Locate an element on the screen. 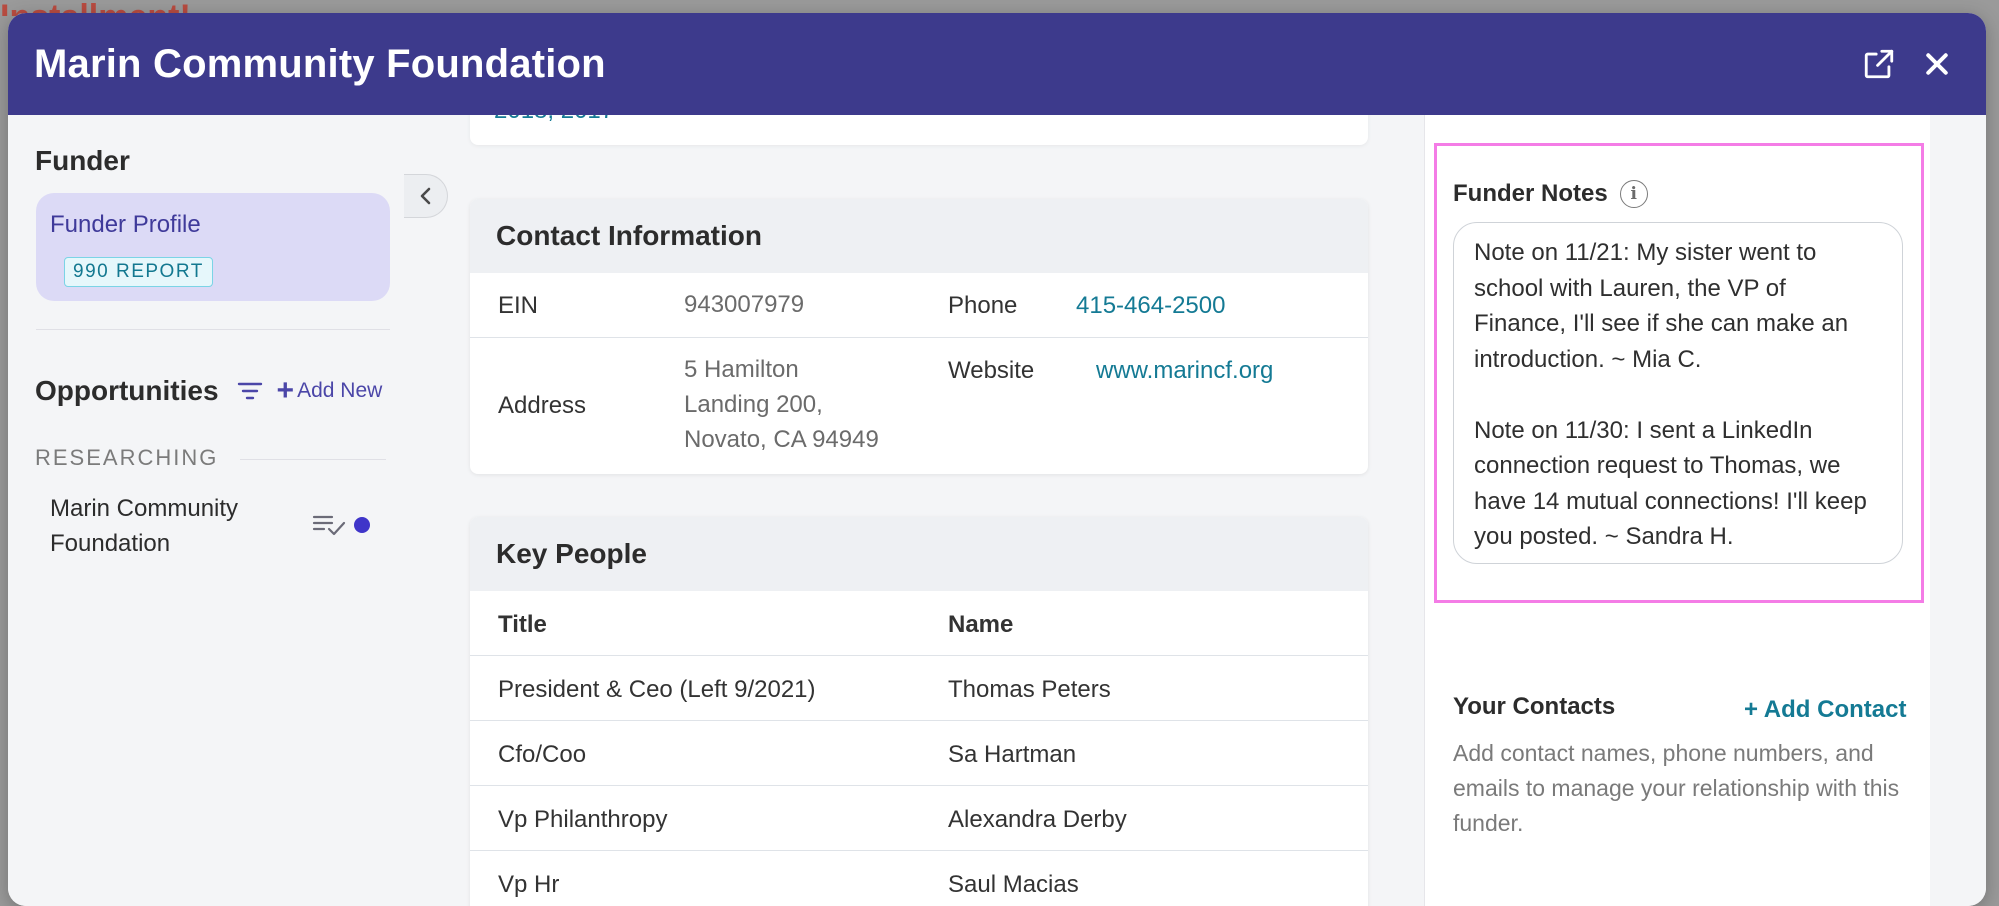 The width and height of the screenshot is (1999, 906). add-contact-button: + Add Contact is located at coordinates (1825, 710).